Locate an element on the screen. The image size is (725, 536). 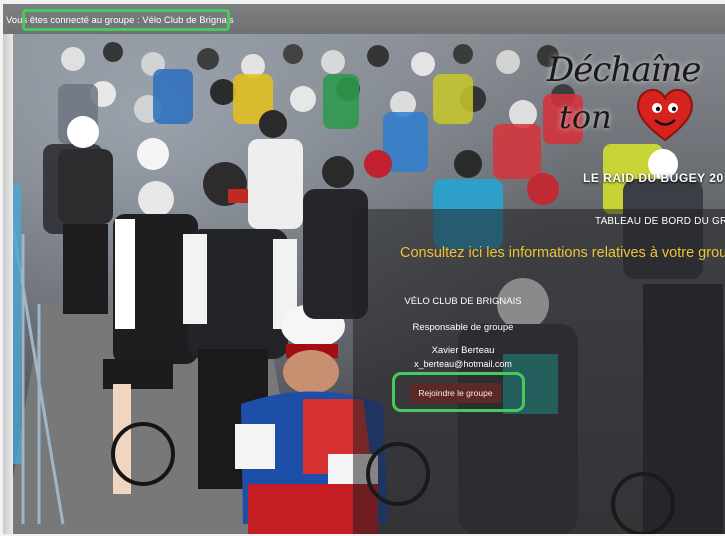
club-name: VÉLO CLUB DE BRIGNAIS is located at coordinates (463, 301).